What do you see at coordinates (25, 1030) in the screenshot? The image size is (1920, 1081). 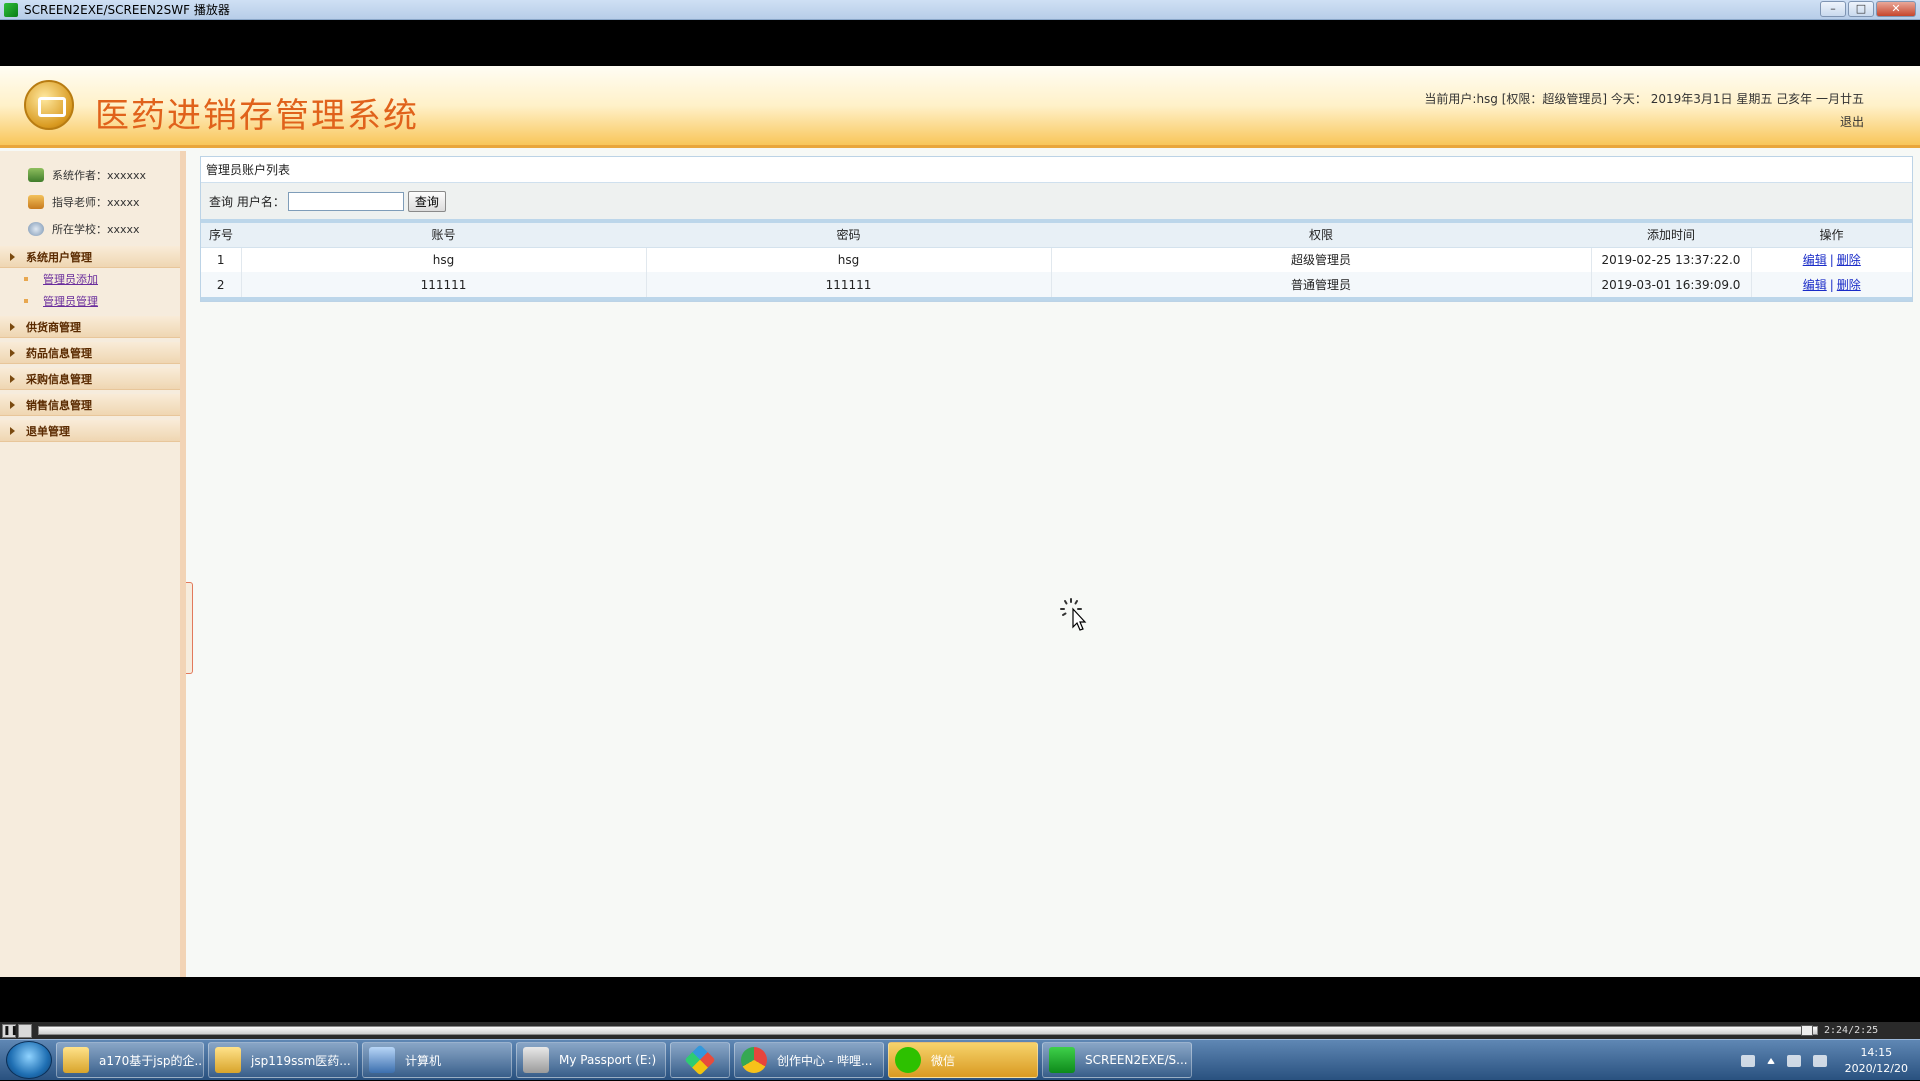 I see `stop-button` at bounding box center [25, 1030].